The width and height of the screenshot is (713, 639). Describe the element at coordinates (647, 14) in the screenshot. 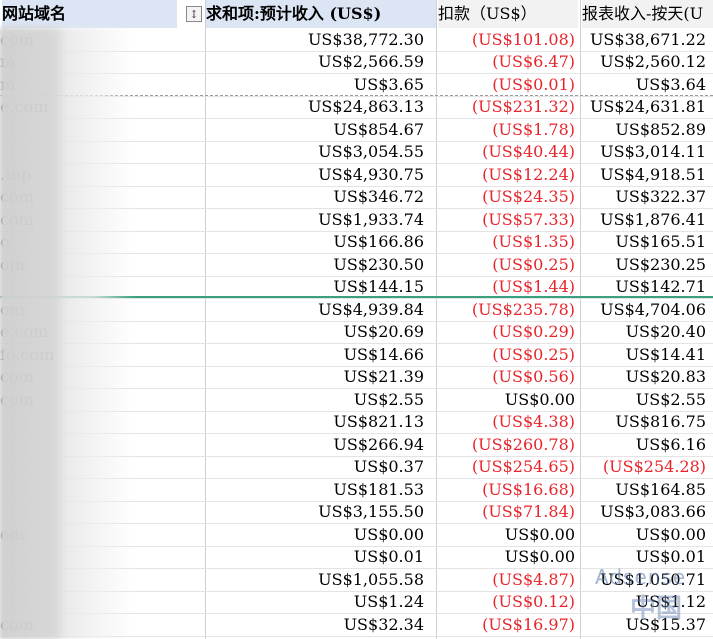

I see `column-header-report-revenue: 报表收入-按天(U` at that location.